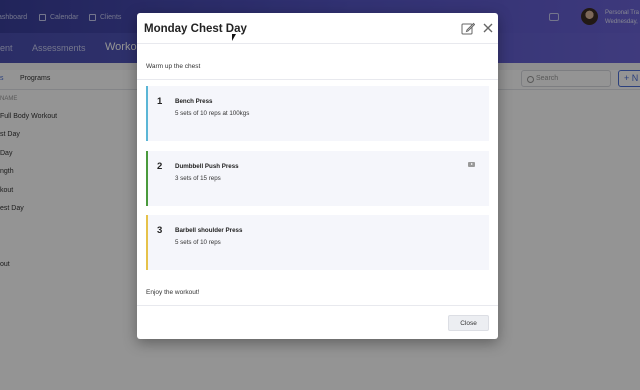 The width and height of the screenshot is (640, 390). Describe the element at coordinates (209, 230) in the screenshot. I see `exercise-name: Barbell shoulder Press` at that location.